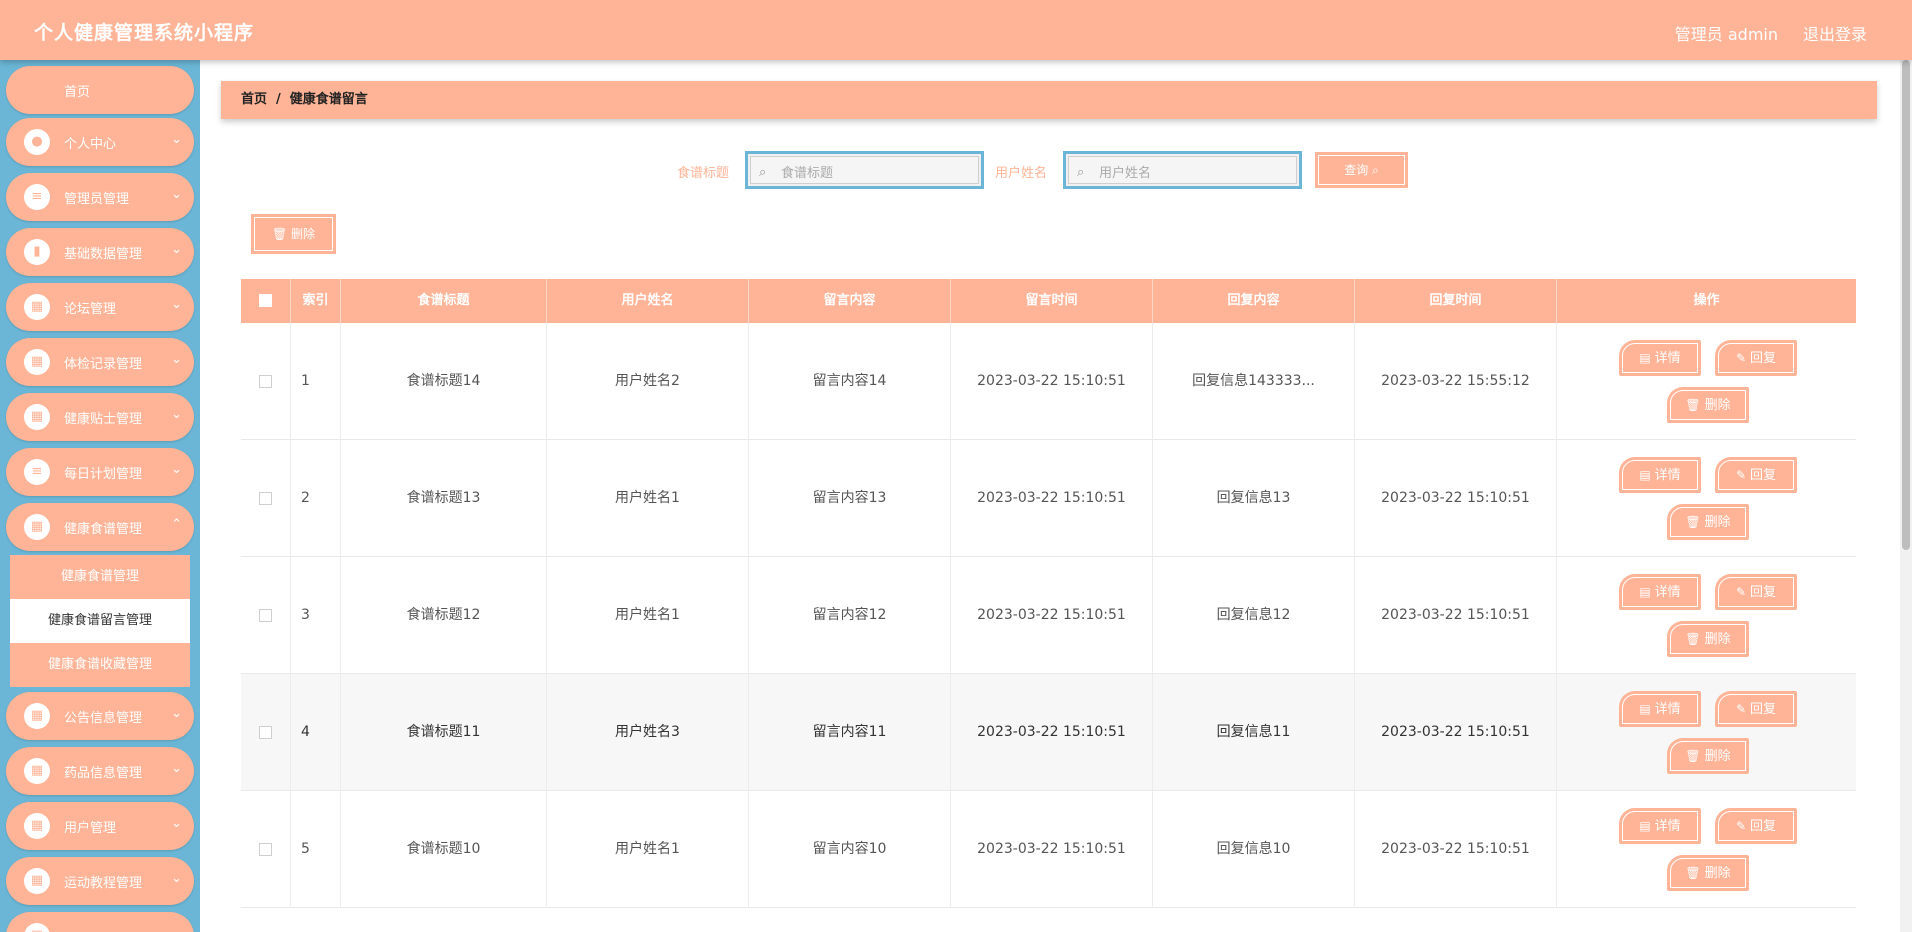 Image resolution: width=1912 pixels, height=932 pixels. Describe the element at coordinates (100, 881) in the screenshot. I see `sidebar-item-exercise-tutorials: ▦ 运动教程管理 ⌄` at that location.